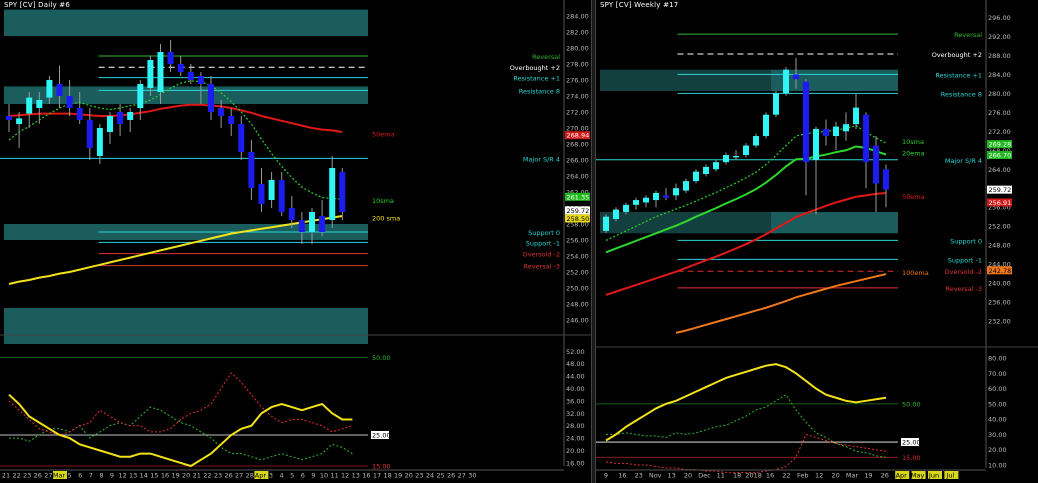 The height and width of the screenshot is (483, 1038). I want to click on time-tick-label: 30, so click(472, 476).